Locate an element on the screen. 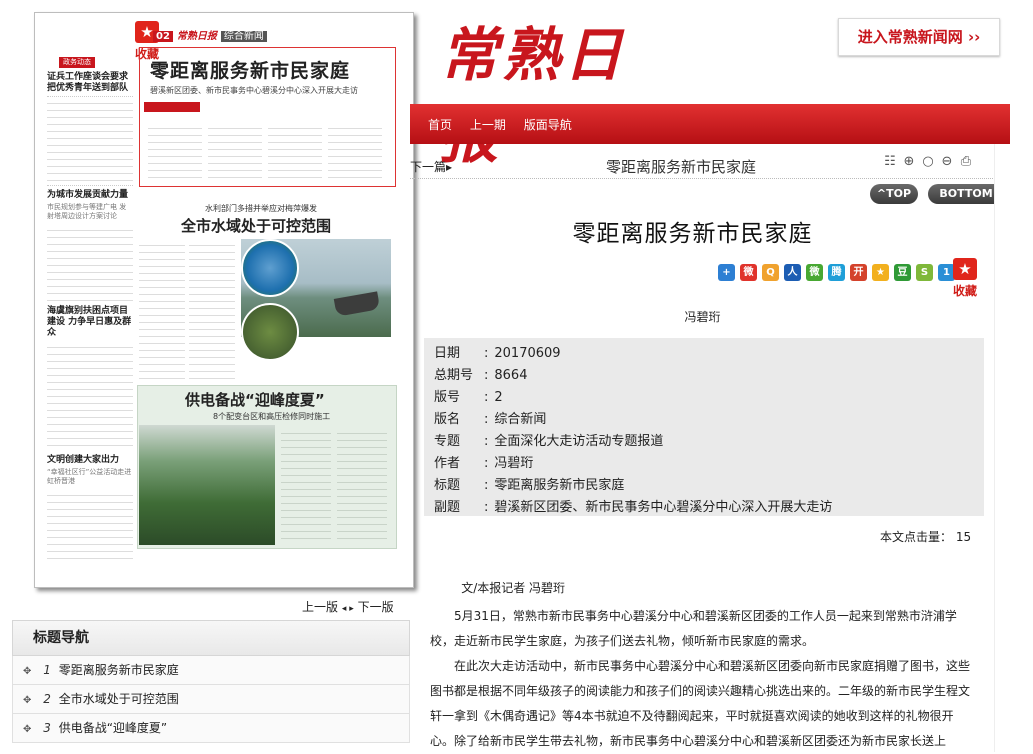 This screenshot has height=754, width=1033. meta-value: 零距离服务新市民家庭 is located at coordinates (559, 485).